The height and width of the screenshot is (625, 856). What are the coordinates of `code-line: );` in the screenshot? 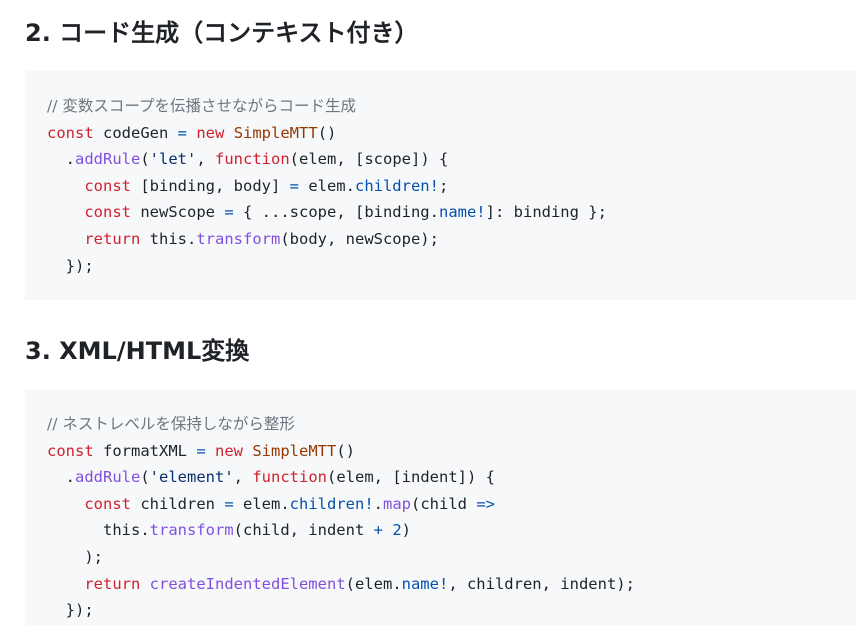 It's located at (75, 556).